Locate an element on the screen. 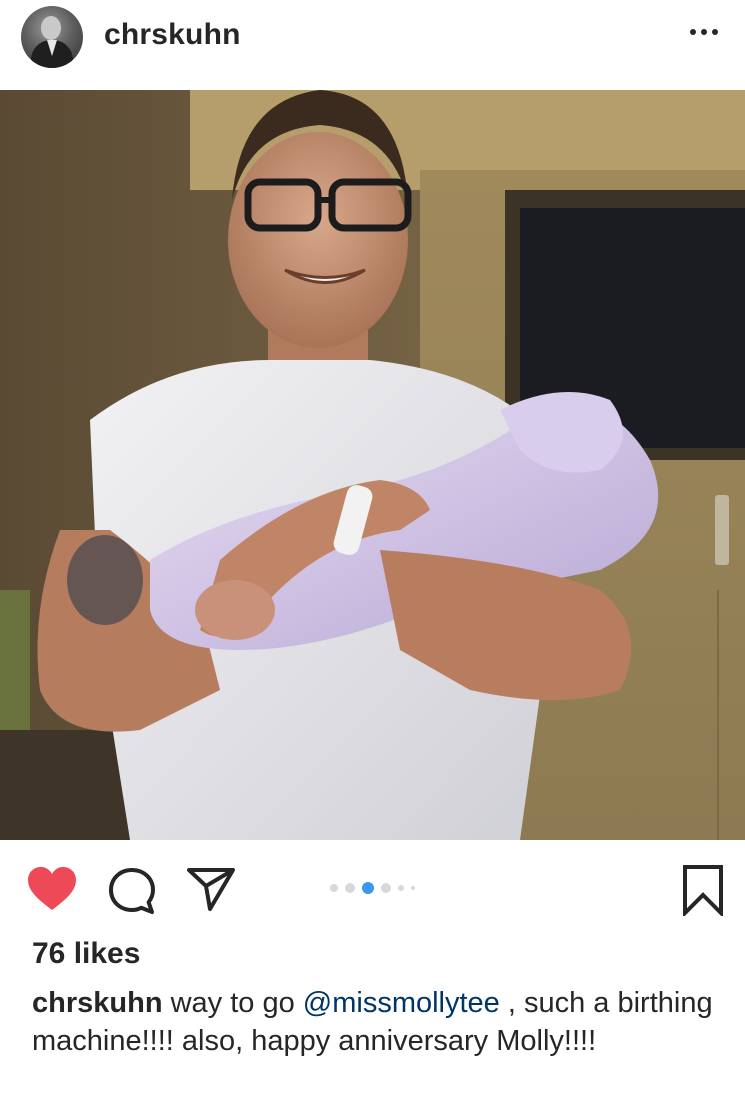  post-username: chrskuhn is located at coordinates (172, 35).